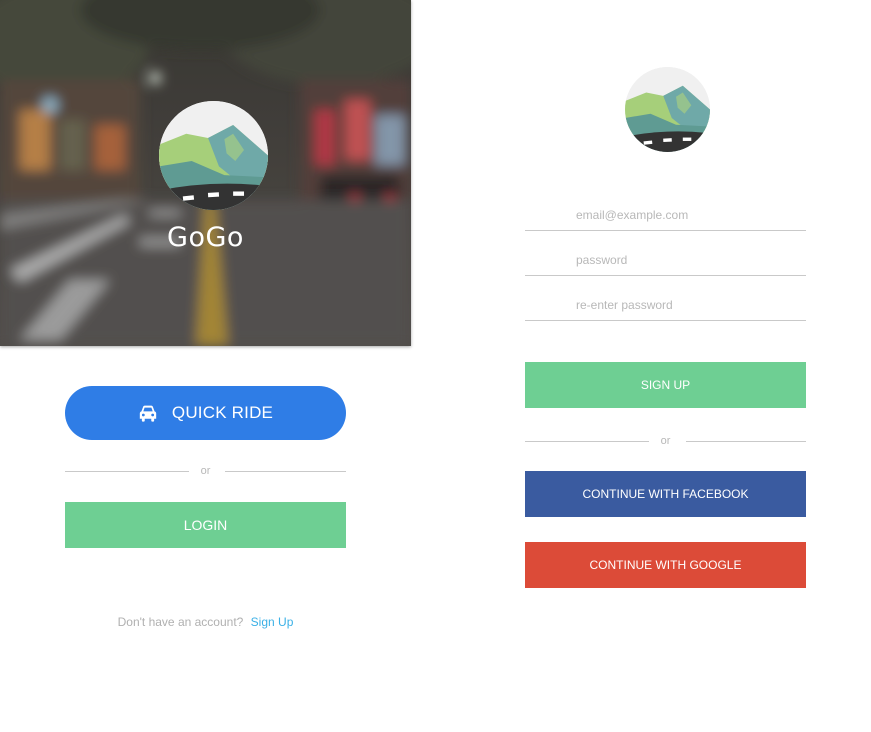  I want to click on or-divider-right: or, so click(665, 441).